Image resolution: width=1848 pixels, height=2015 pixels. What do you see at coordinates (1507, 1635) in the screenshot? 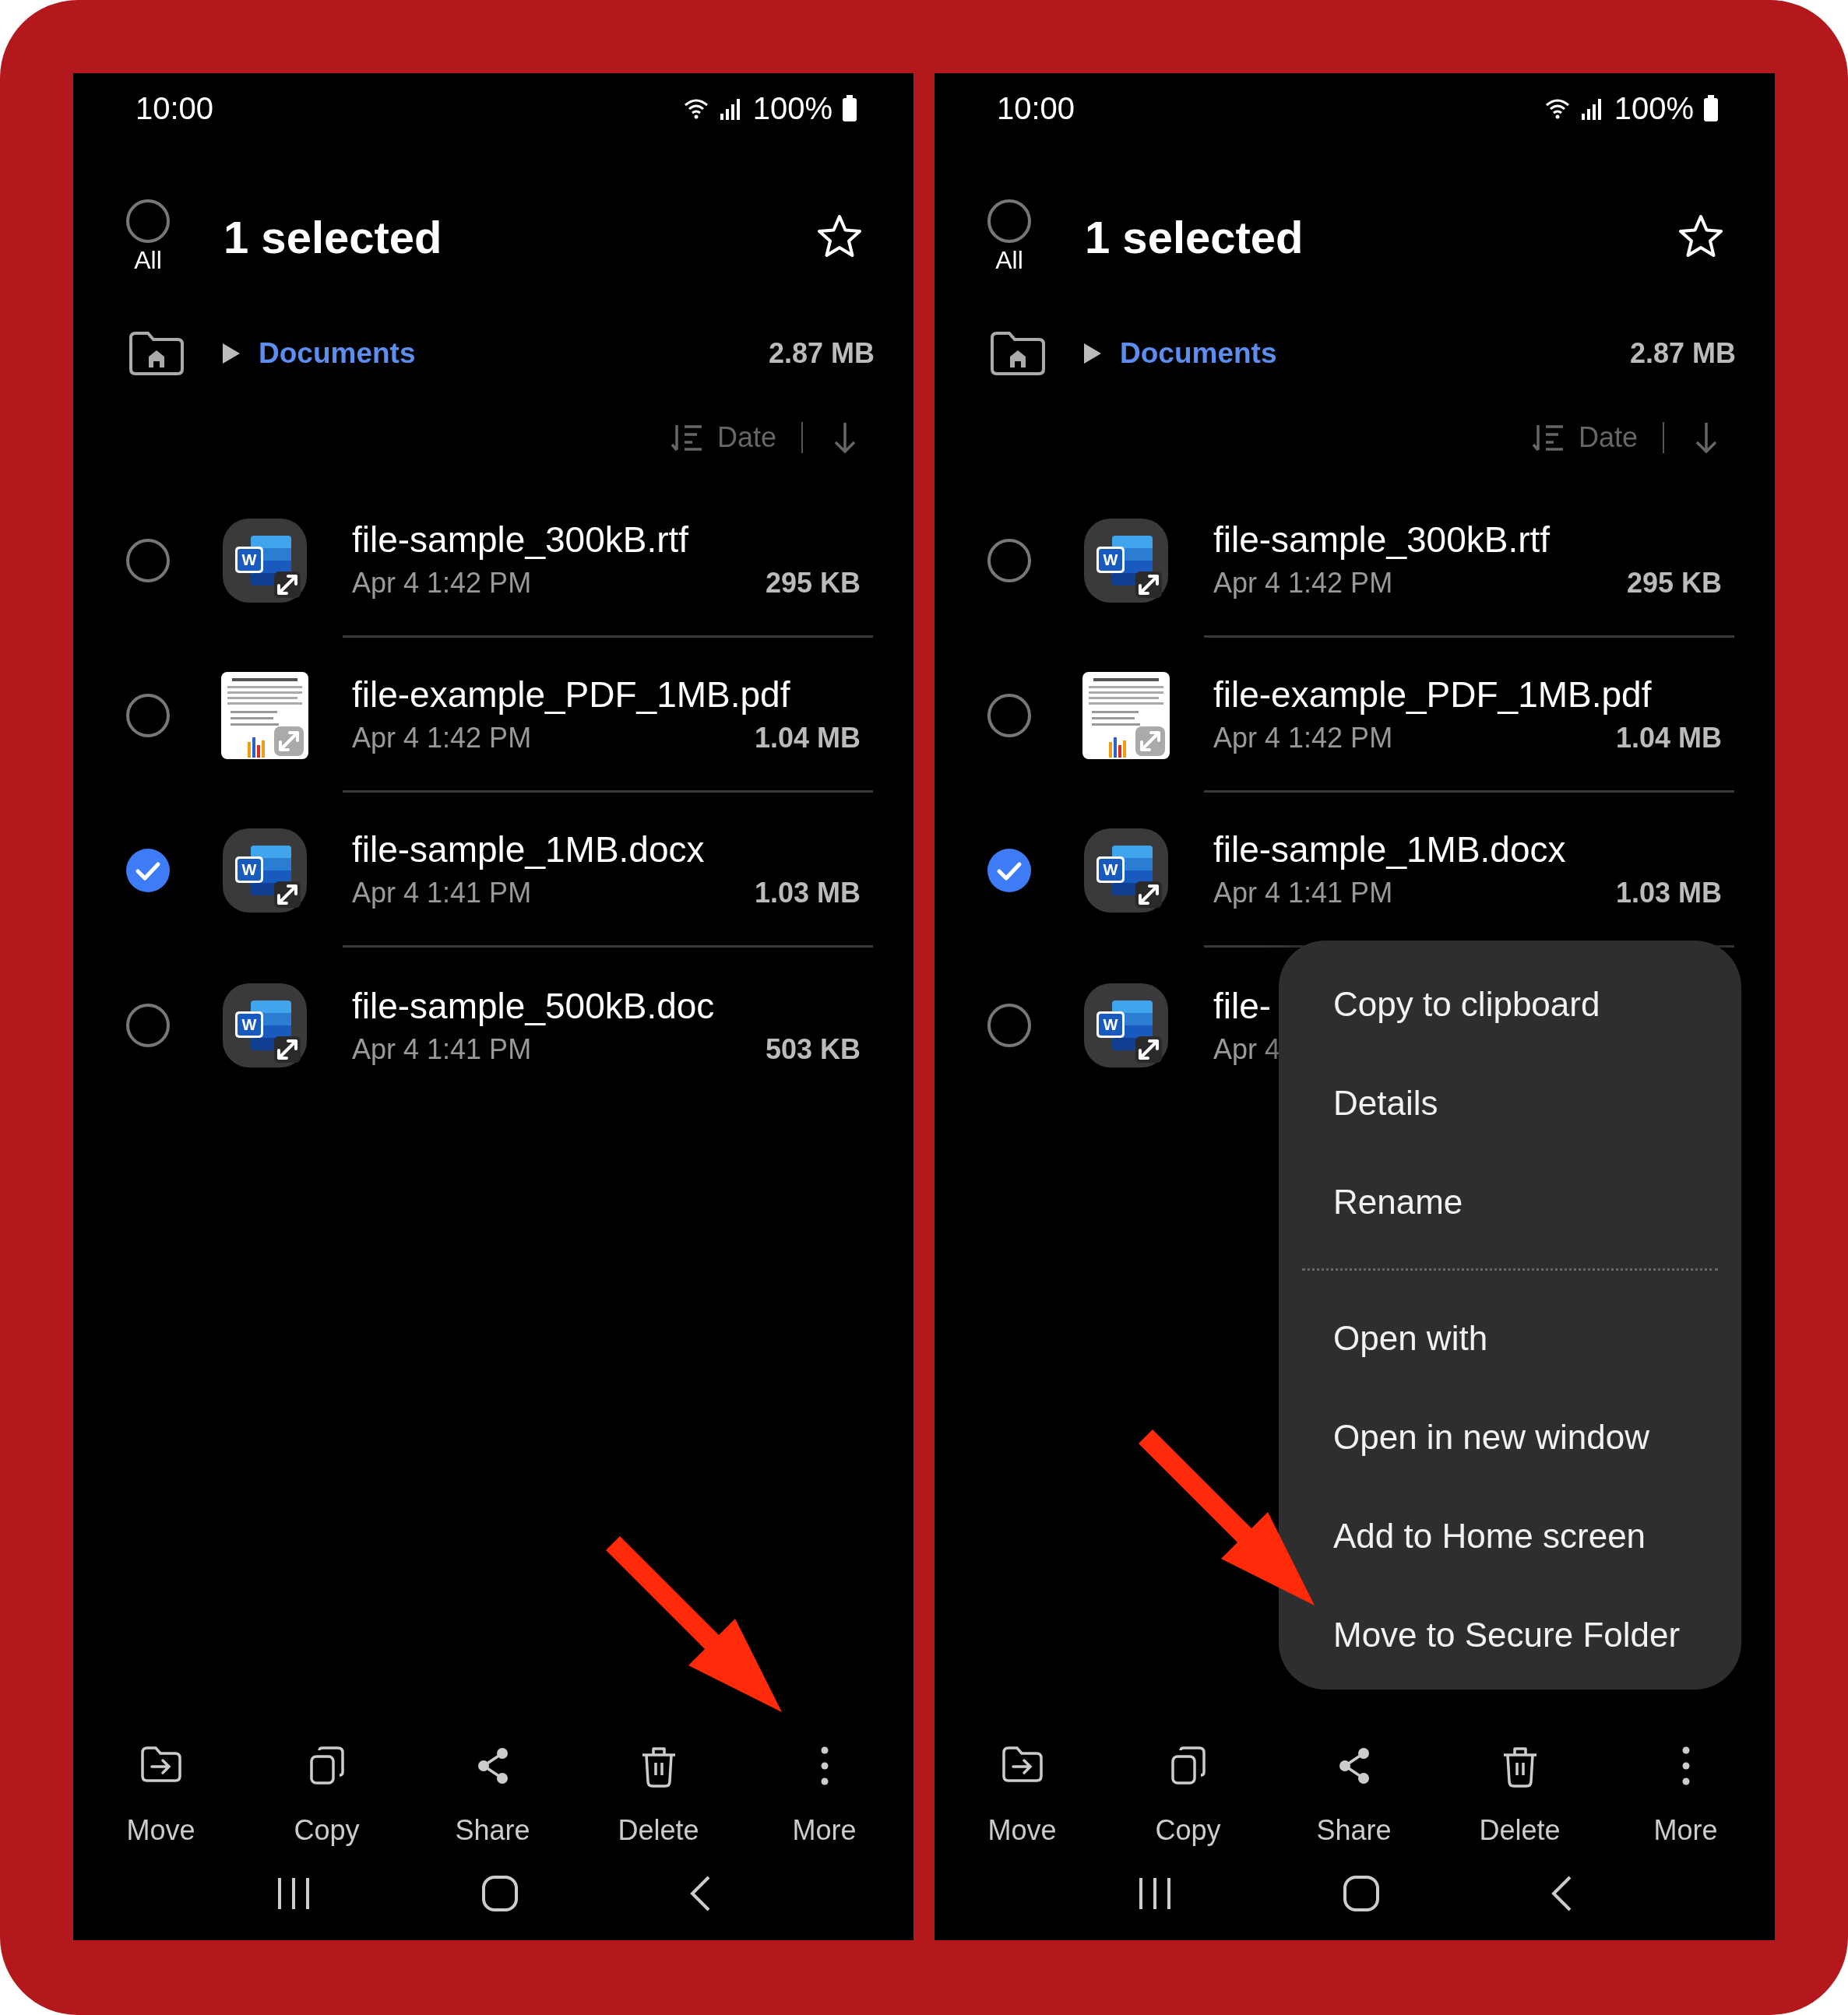
I see `menu-item: Move to Secure Folder` at bounding box center [1507, 1635].